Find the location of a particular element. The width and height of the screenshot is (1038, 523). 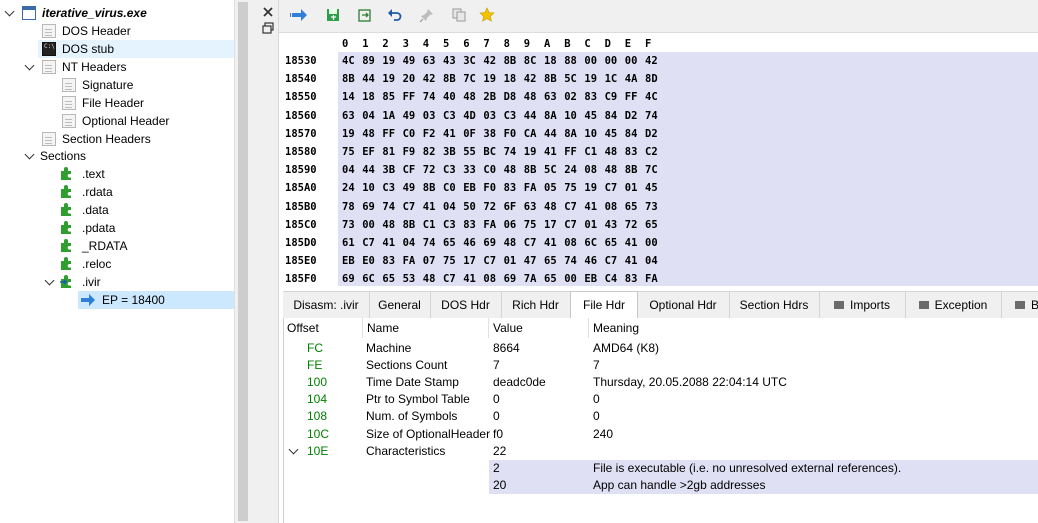

hex-byte: 24 is located at coordinates (348, 188).